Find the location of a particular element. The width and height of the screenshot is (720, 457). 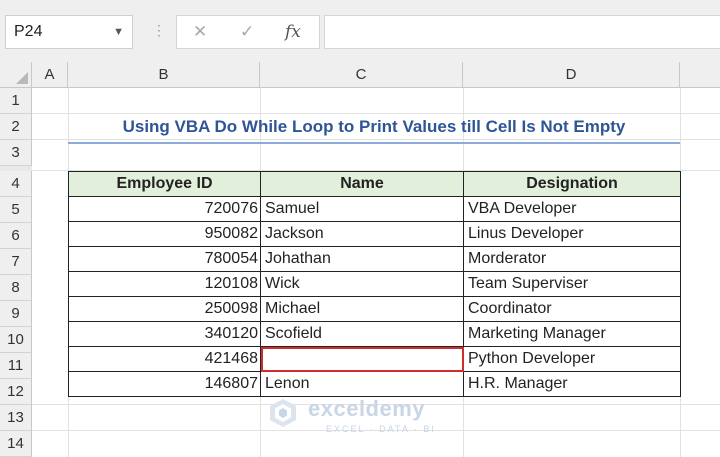

select-all-button is located at coordinates (16, 75).